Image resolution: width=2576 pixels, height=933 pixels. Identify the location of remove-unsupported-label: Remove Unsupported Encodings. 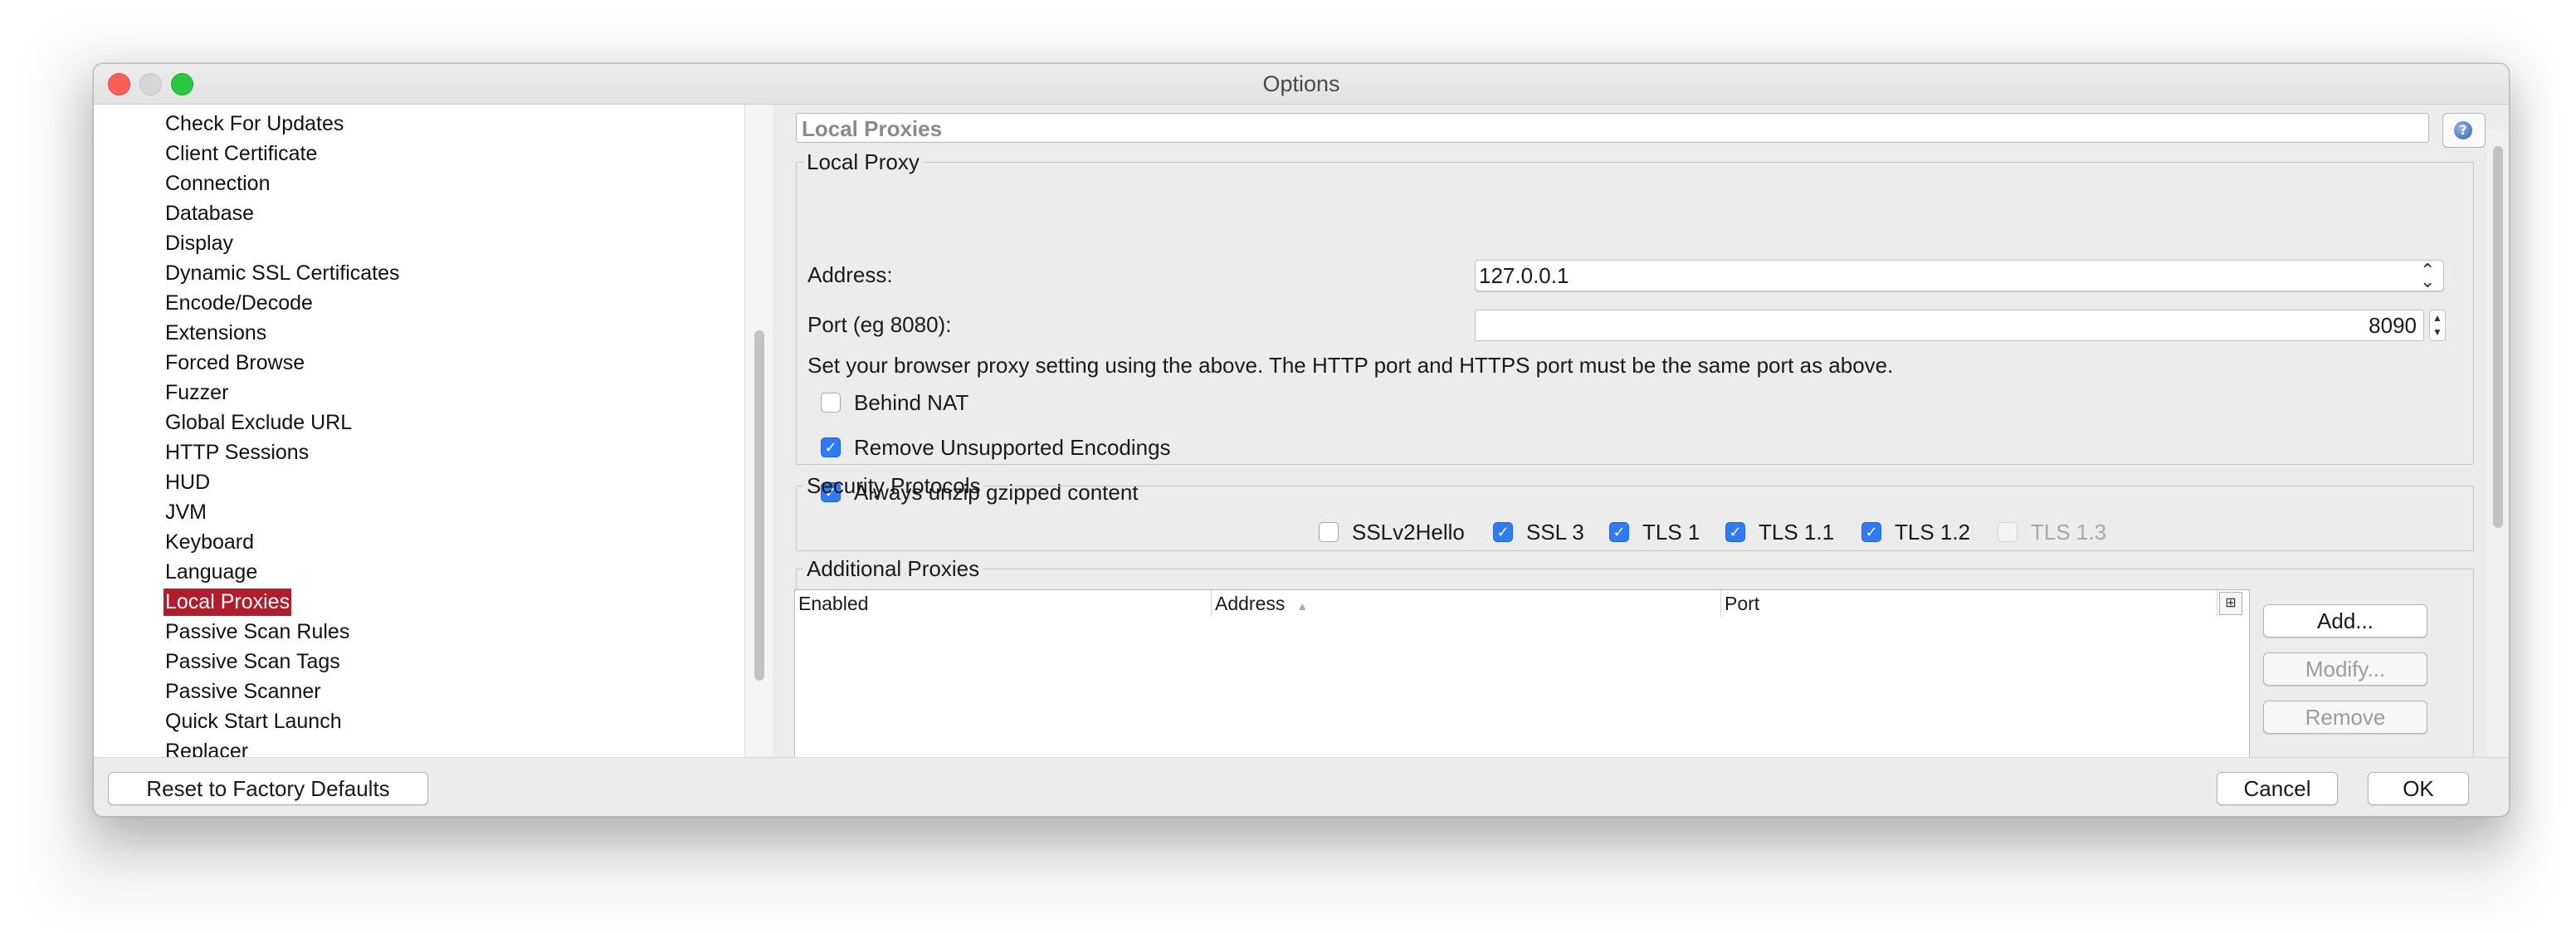
(1013, 447).